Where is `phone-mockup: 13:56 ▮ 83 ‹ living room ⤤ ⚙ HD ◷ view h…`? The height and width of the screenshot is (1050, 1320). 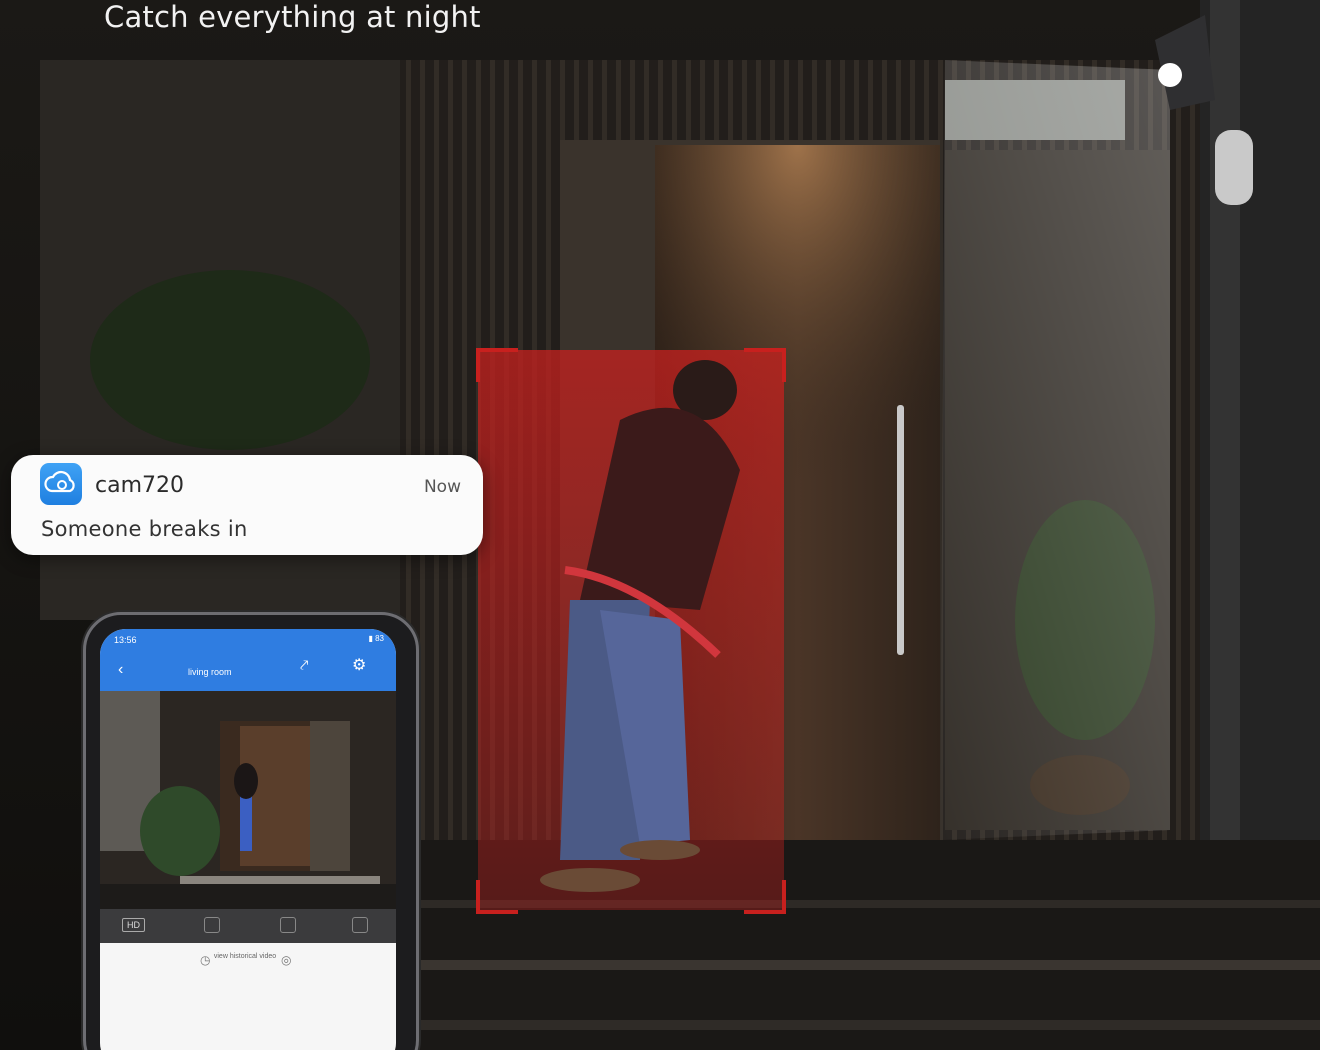 phone-mockup: 13:56 ▮ 83 ‹ living room ⤤ ⚙ HD ◷ view h… is located at coordinates (251, 831).